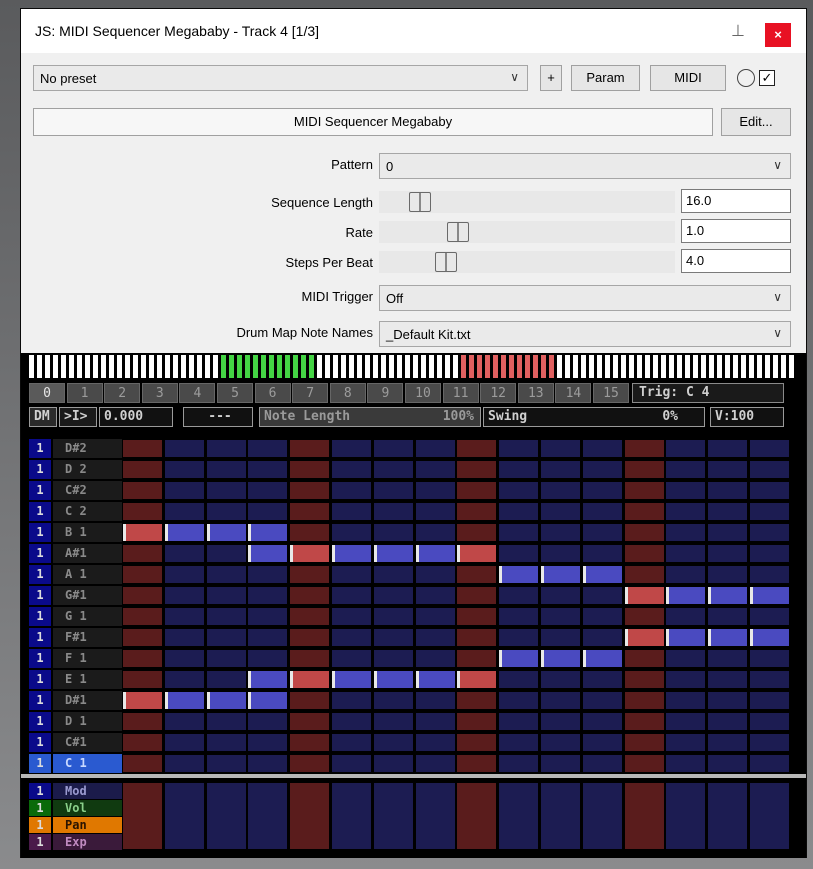  I want to click on controller-cell, so click(226, 816).